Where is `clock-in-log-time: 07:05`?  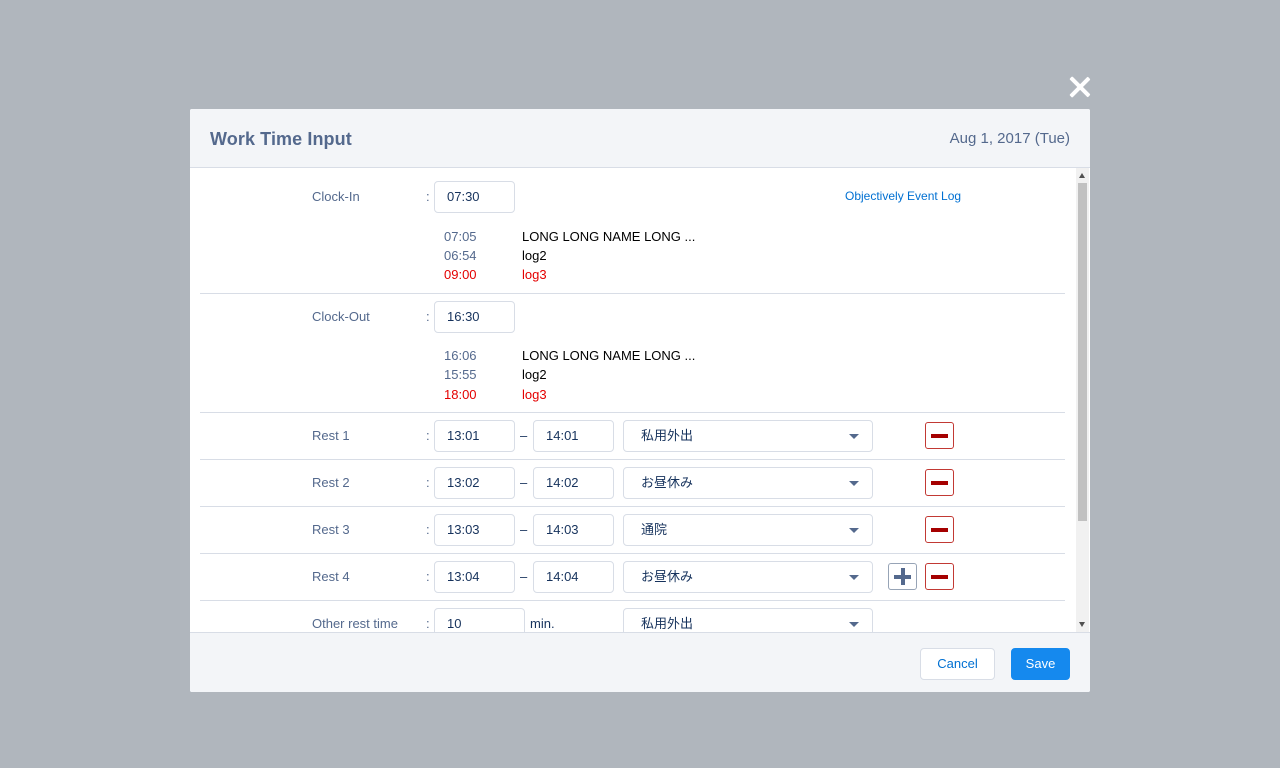
clock-in-log-time: 07:05 is located at coordinates (460, 236).